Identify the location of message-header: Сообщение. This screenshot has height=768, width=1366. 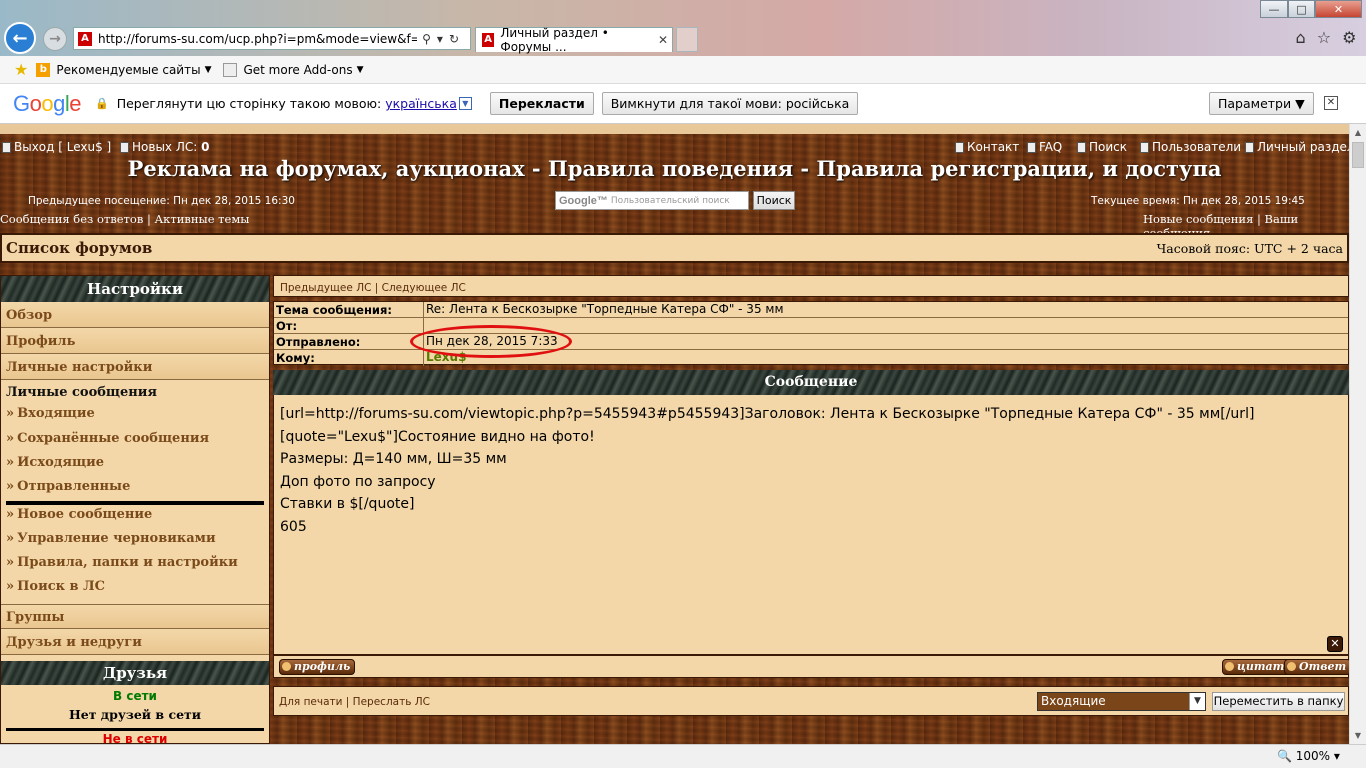
(811, 382).